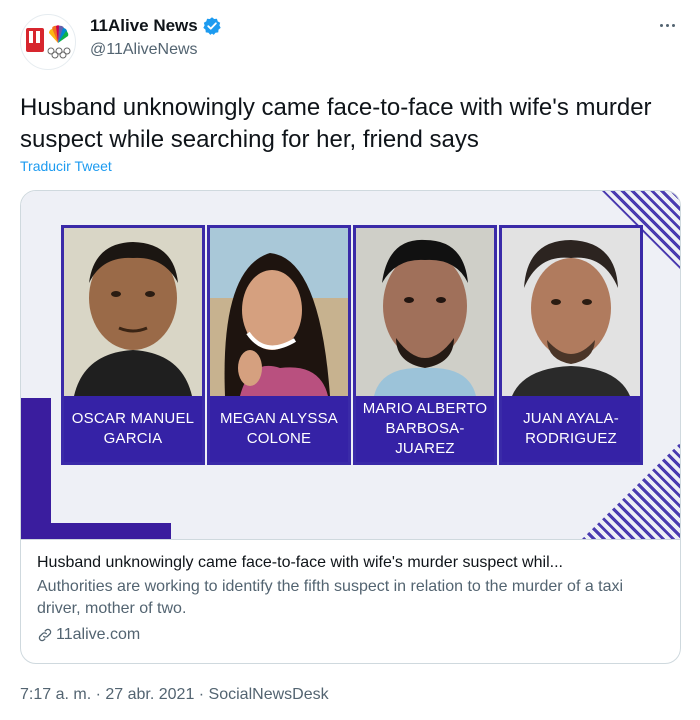  I want to click on suspect-photo: MARIO ALBERTO BARBOSA-JUAREZ, so click(425, 345).